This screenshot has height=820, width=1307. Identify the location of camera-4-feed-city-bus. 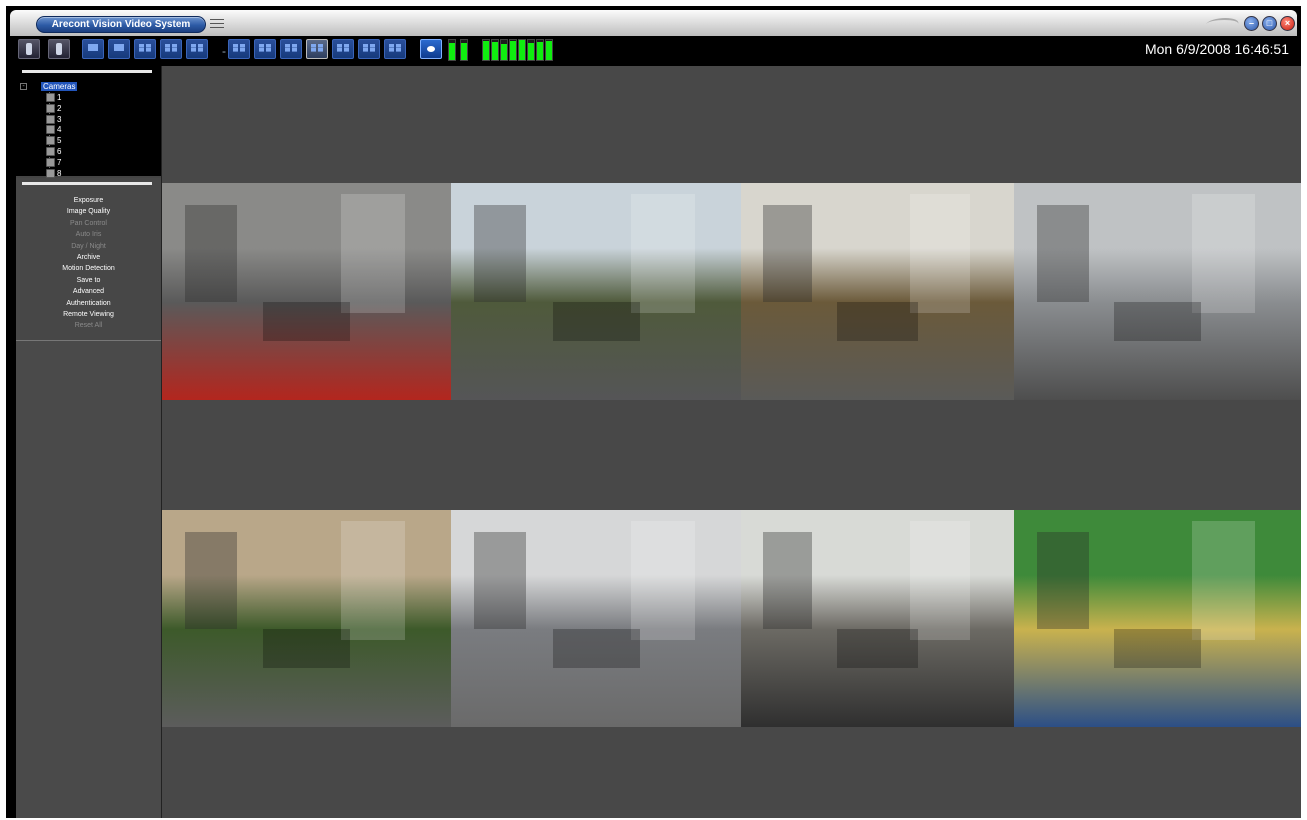
(1157, 291).